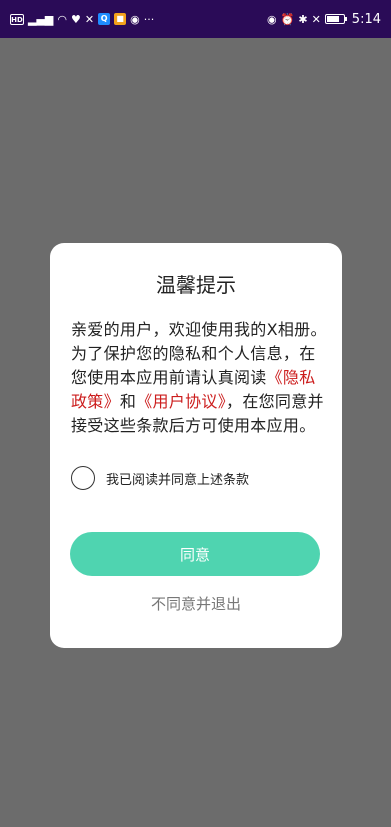 The width and height of the screenshot is (391, 827). What do you see at coordinates (83, 478) in the screenshot?
I see `agree-radio` at bounding box center [83, 478].